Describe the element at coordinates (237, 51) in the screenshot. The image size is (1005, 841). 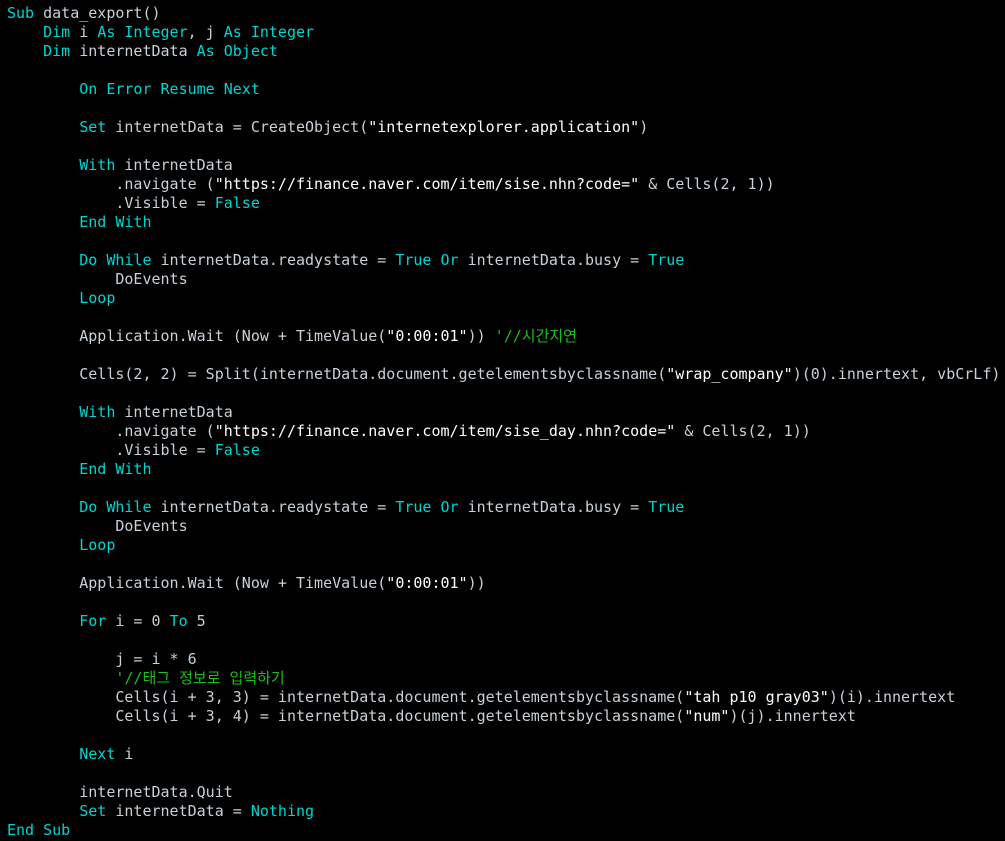
I see `keyword-token: As Object` at that location.